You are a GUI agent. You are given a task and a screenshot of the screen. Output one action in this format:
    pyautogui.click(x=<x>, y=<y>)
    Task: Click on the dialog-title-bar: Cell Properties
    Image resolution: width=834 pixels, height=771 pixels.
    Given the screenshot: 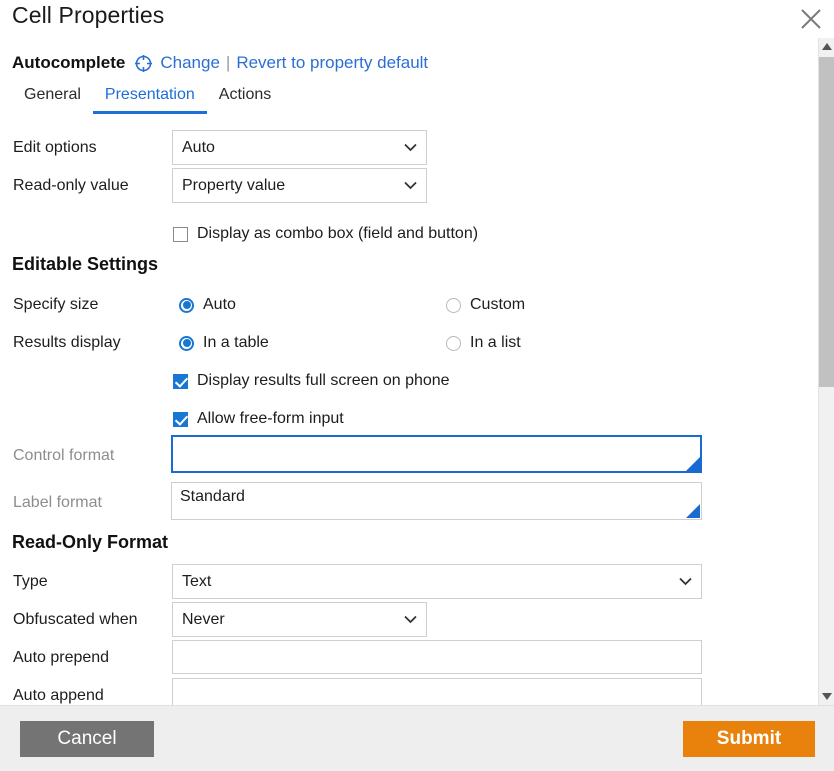 What is the action you would take?
    pyautogui.click(x=417, y=20)
    